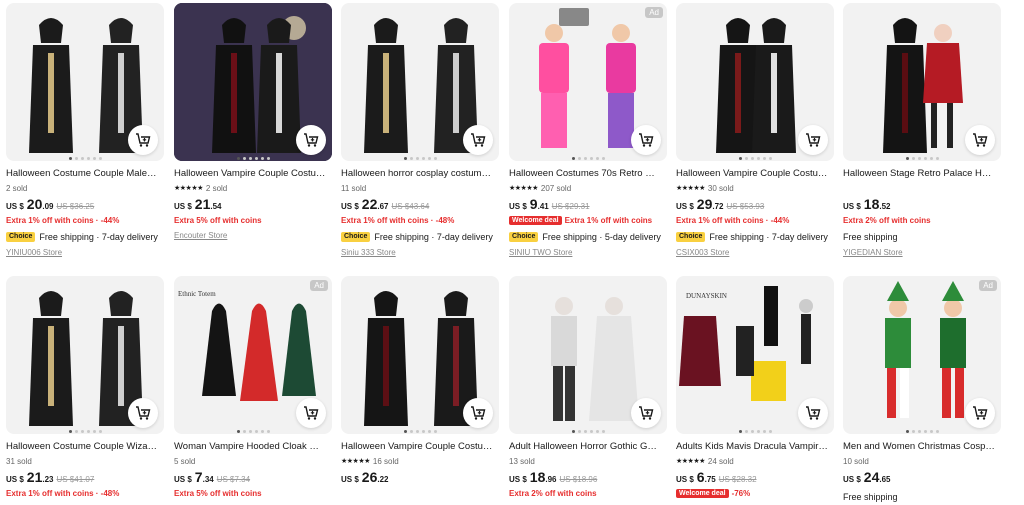  Describe the element at coordinates (85, 253) in the screenshot. I see `store-link: YINIU006 Store` at that location.